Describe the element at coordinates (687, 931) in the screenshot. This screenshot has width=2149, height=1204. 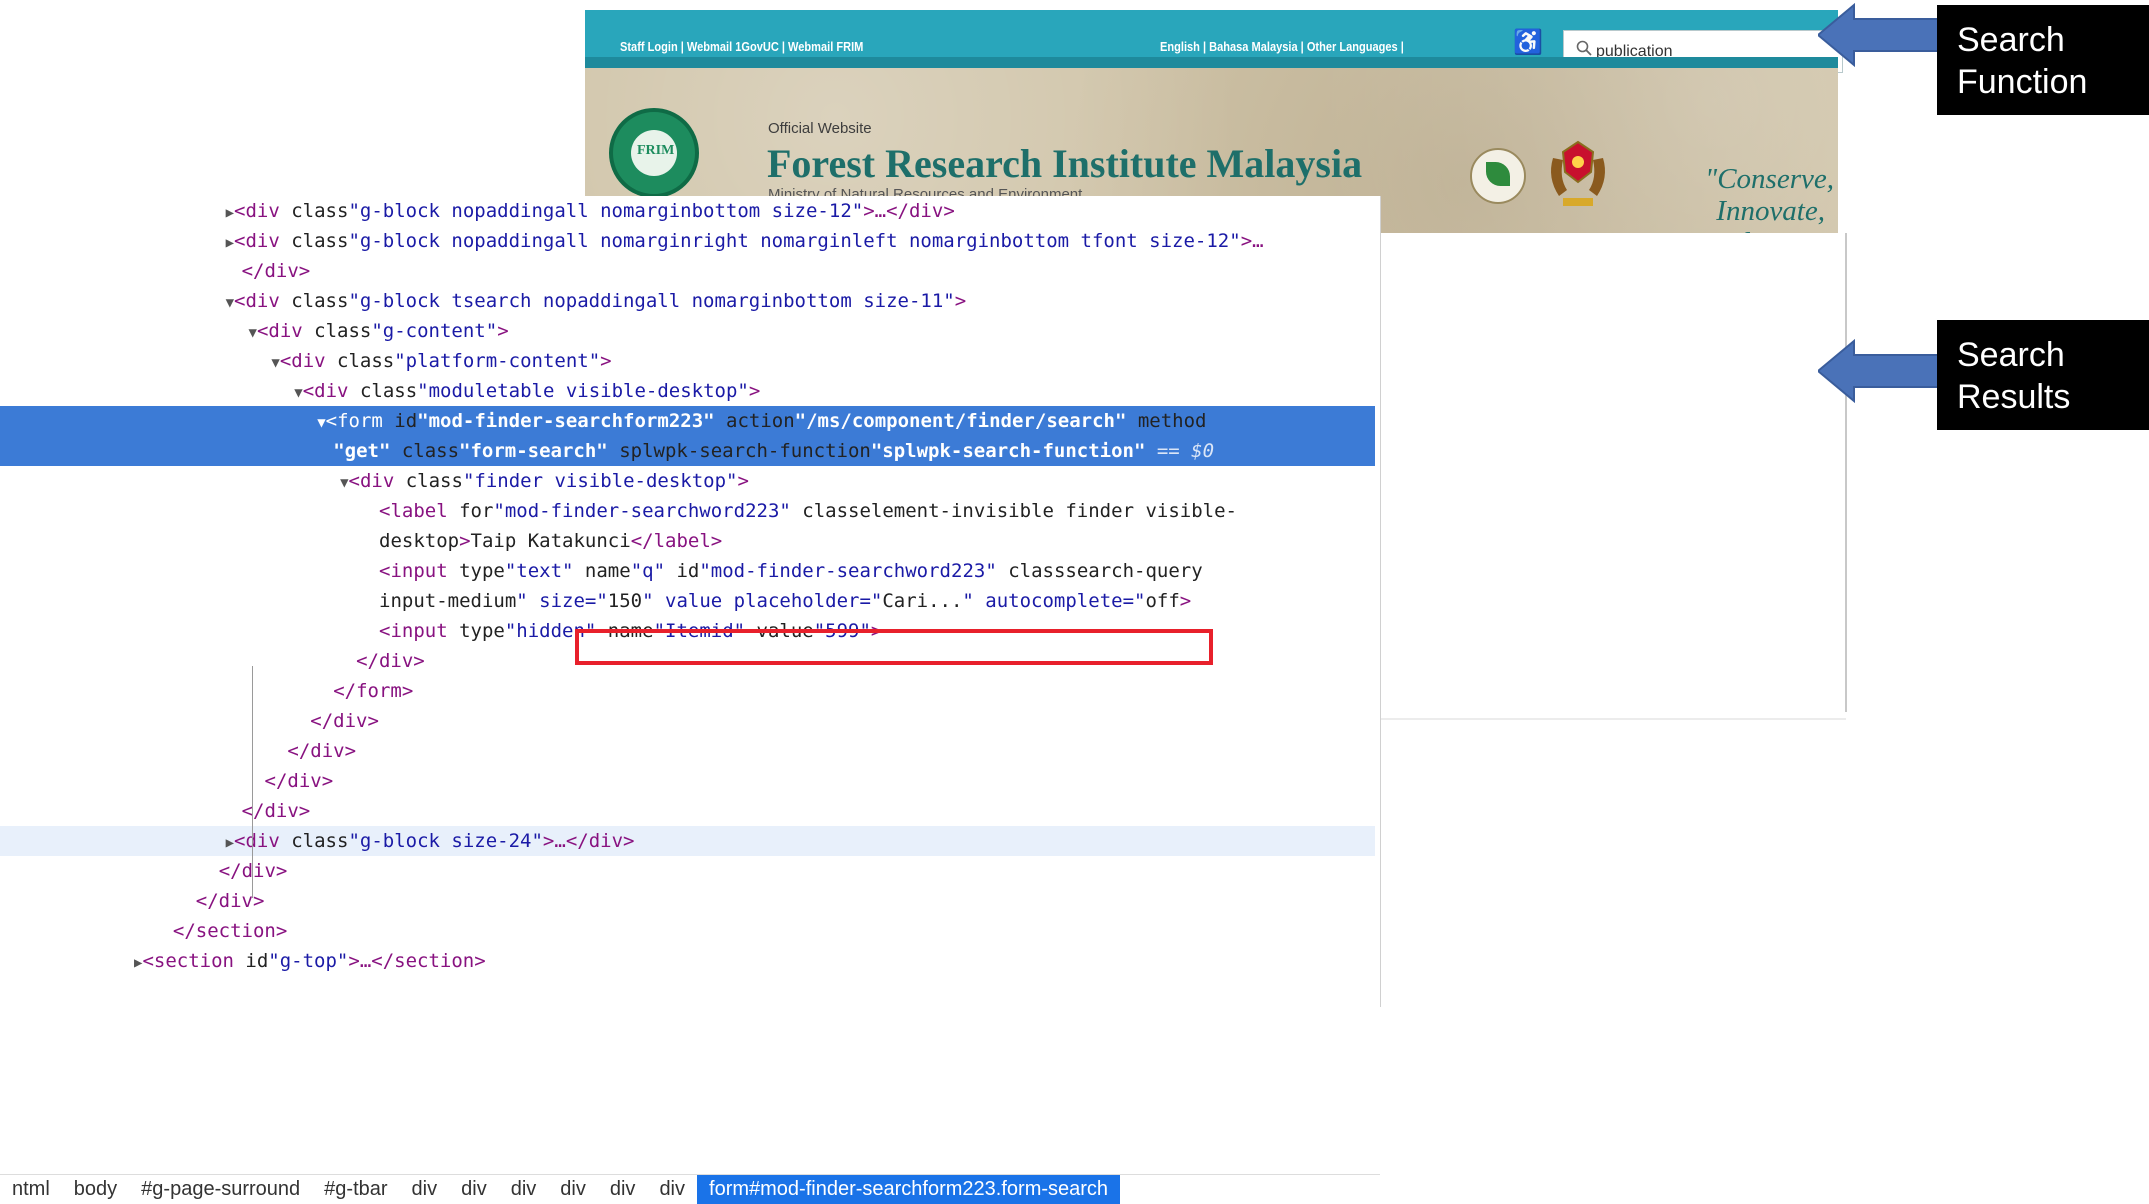
I see `dom-line: </section>` at that location.